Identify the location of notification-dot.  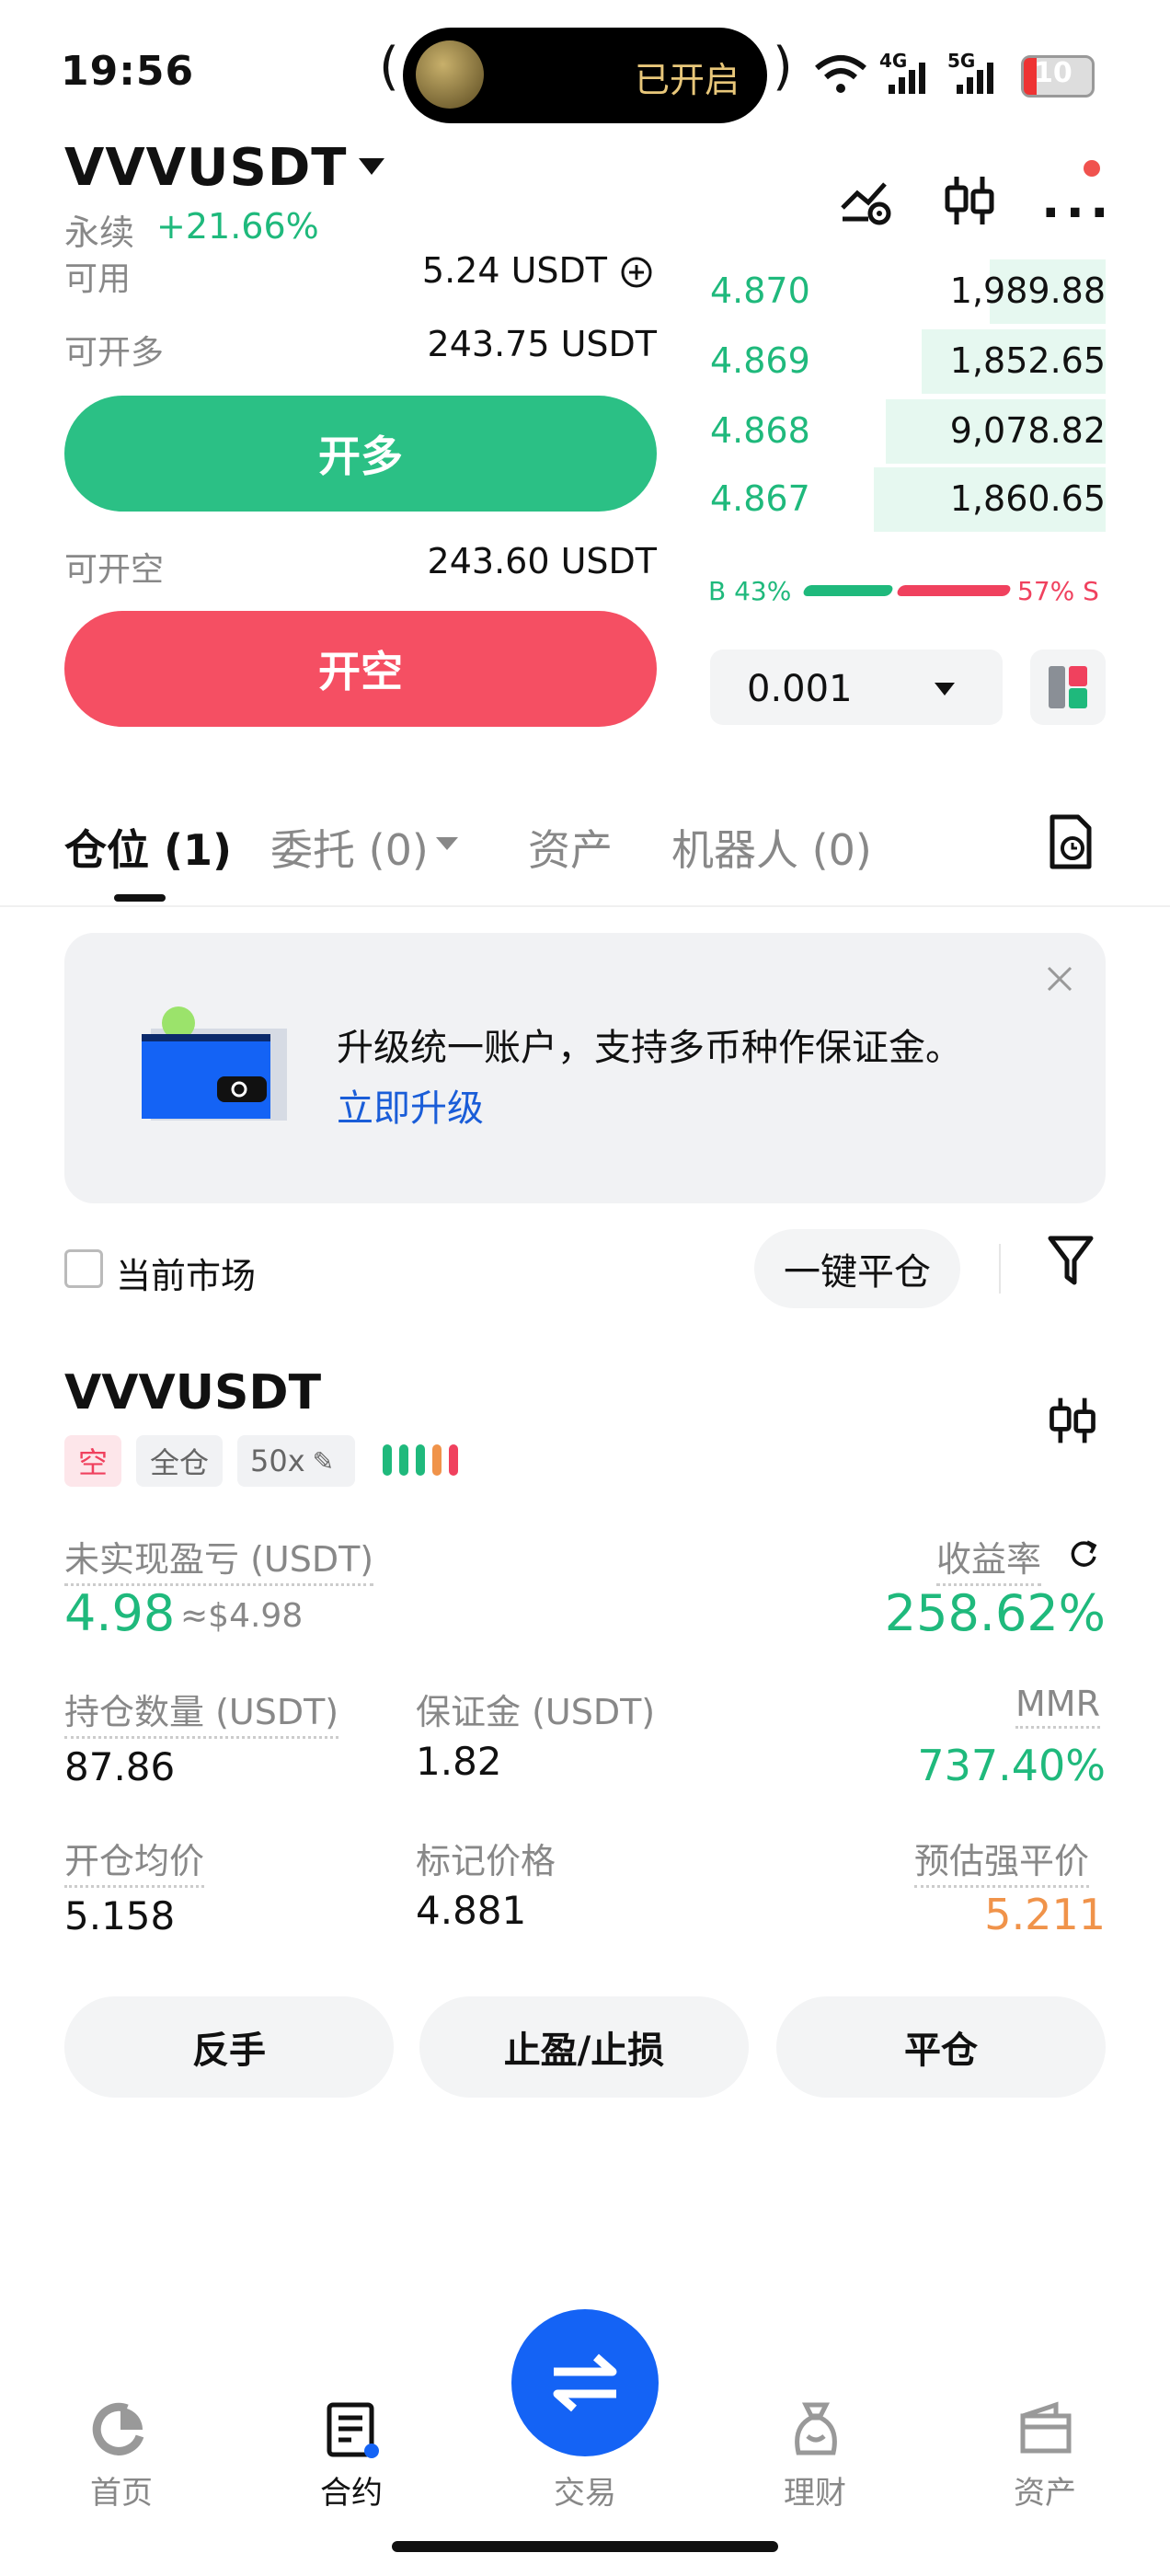
(1092, 168).